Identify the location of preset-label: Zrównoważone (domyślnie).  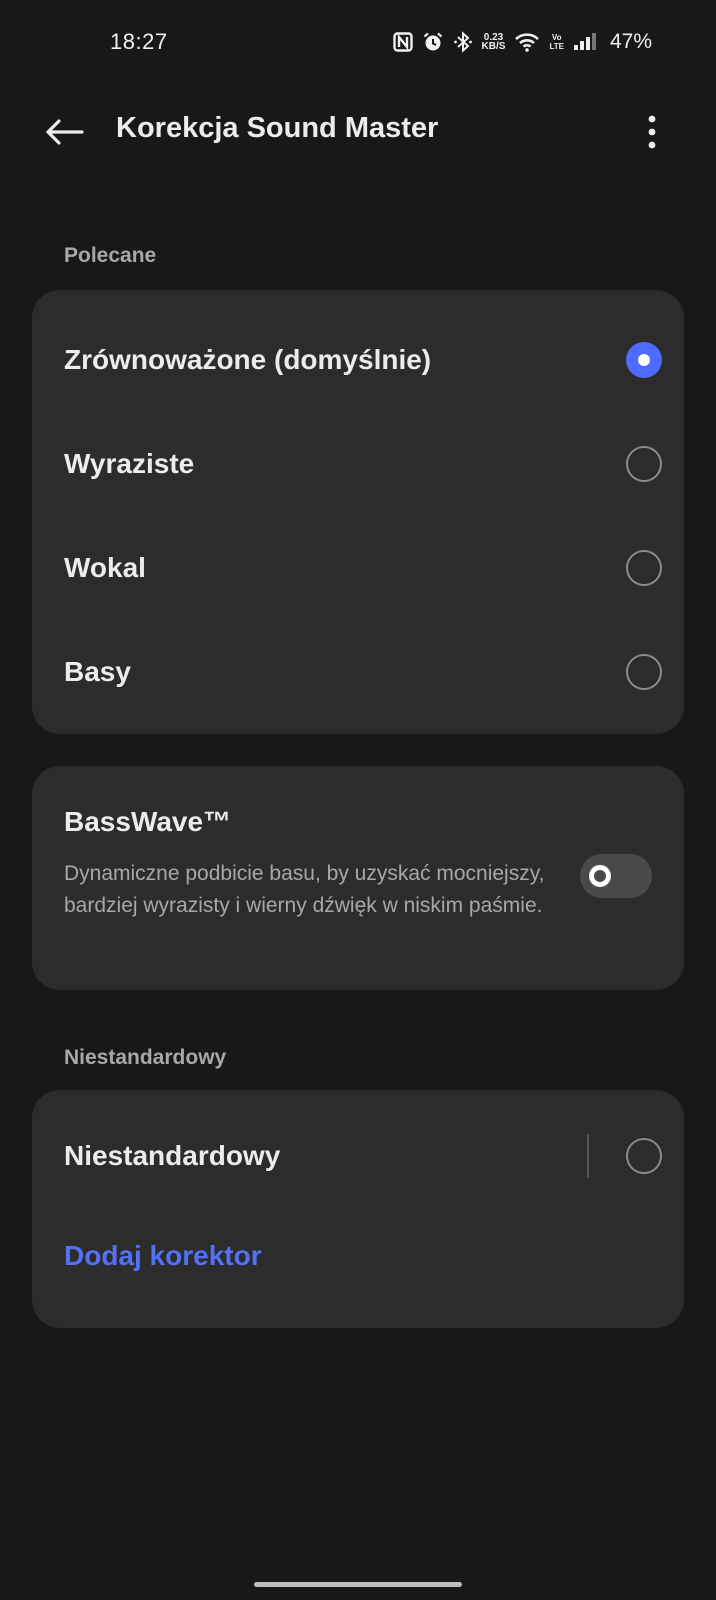
(248, 359).